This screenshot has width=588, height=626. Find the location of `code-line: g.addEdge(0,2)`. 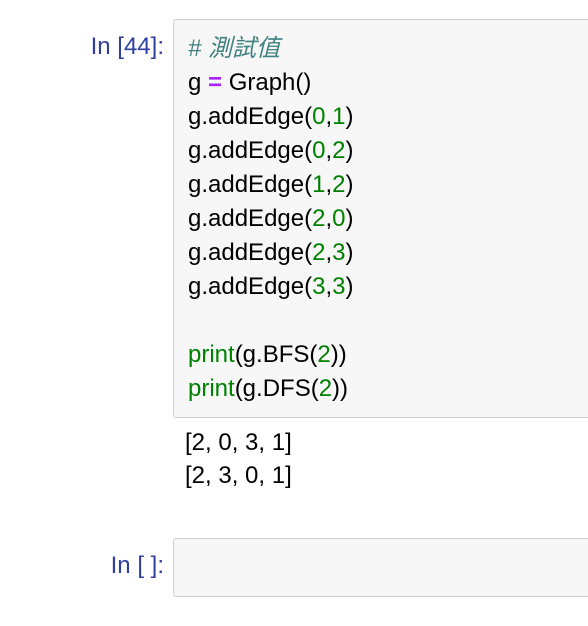

code-line: g.addEdge(0,2) is located at coordinates (271, 151).